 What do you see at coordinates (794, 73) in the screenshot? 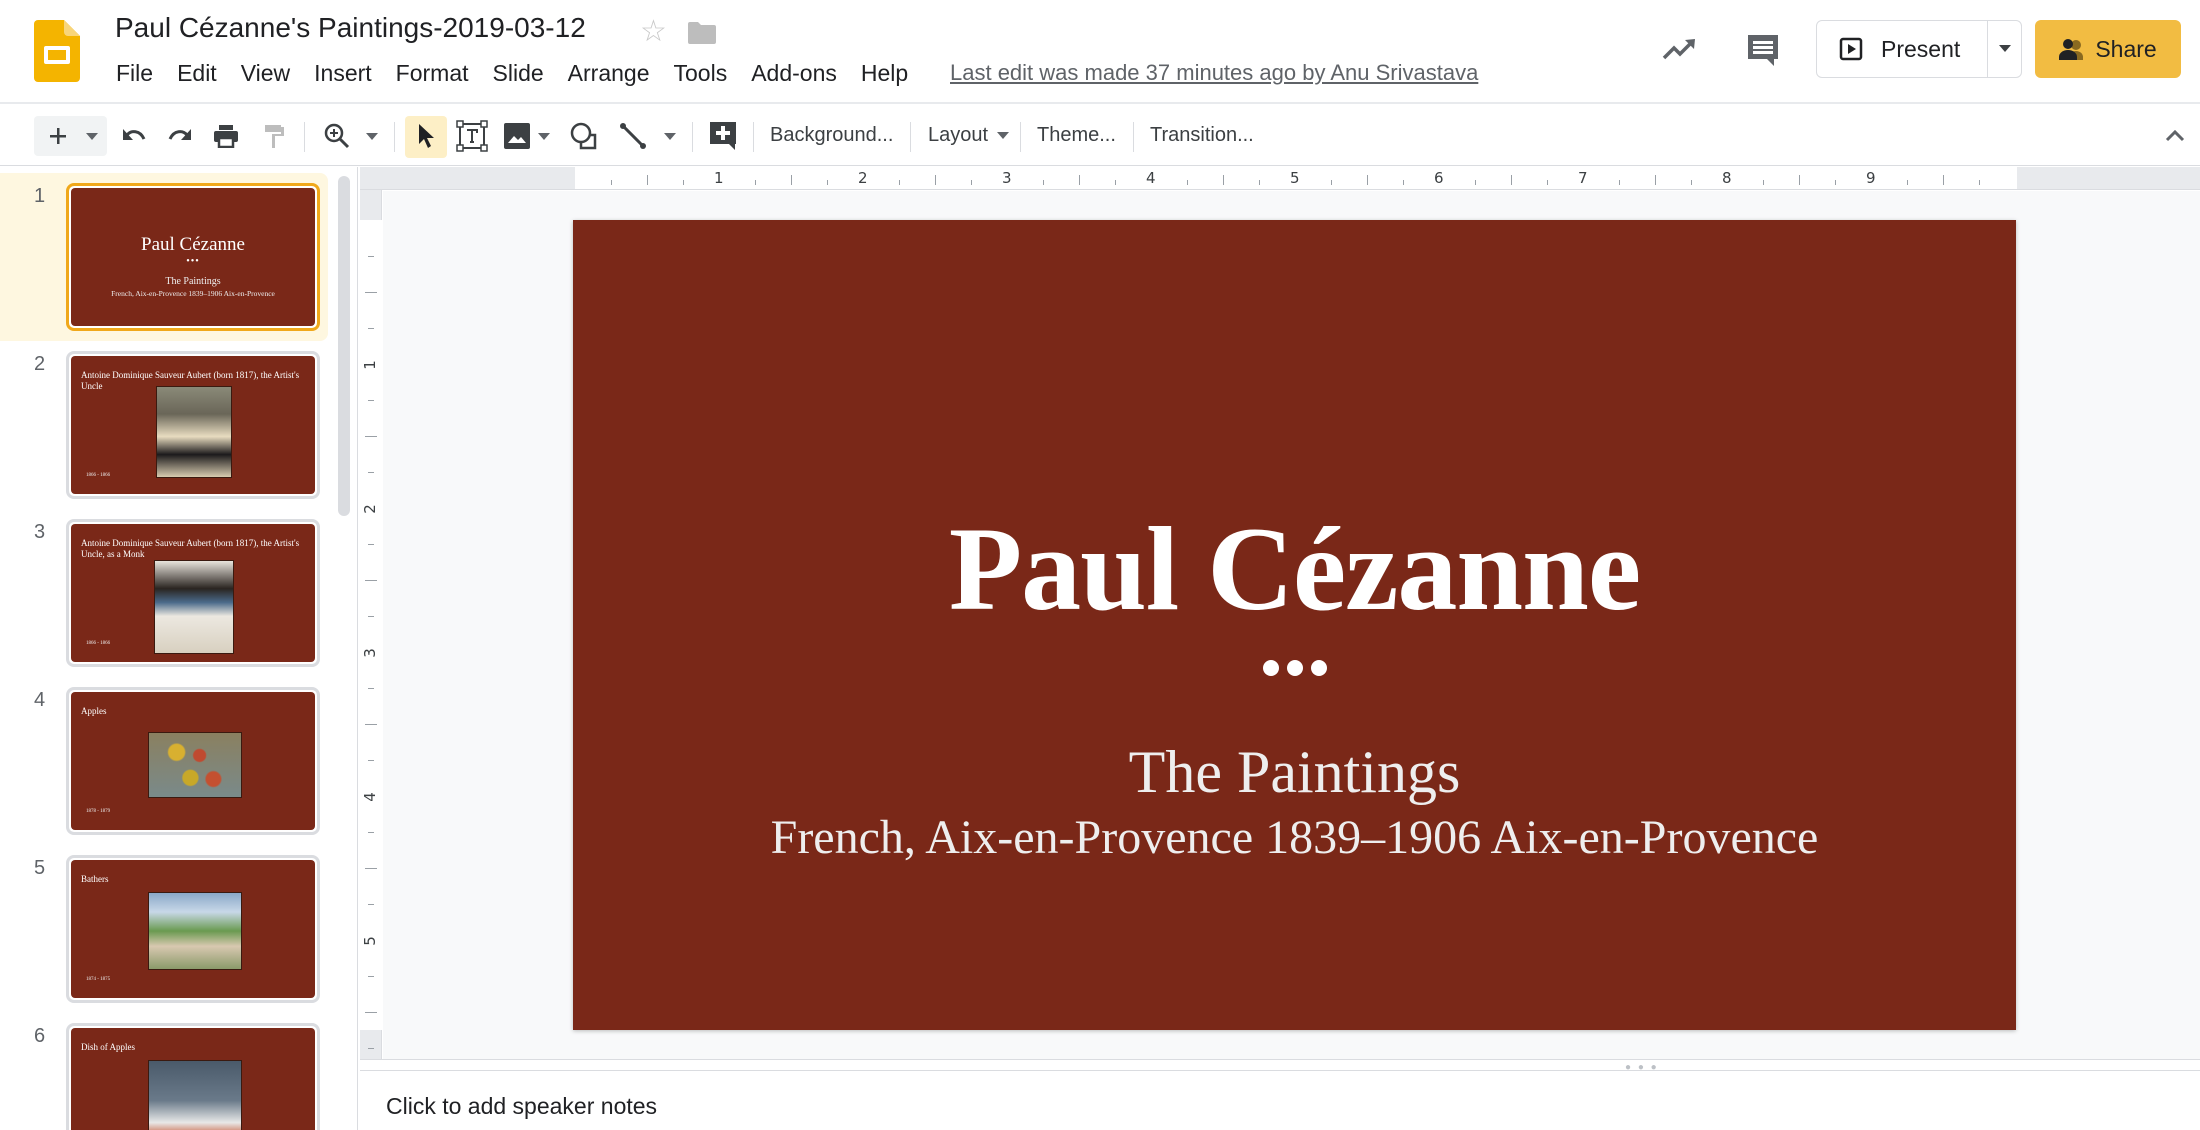
I see `menu-add-ons: Add-ons` at bounding box center [794, 73].